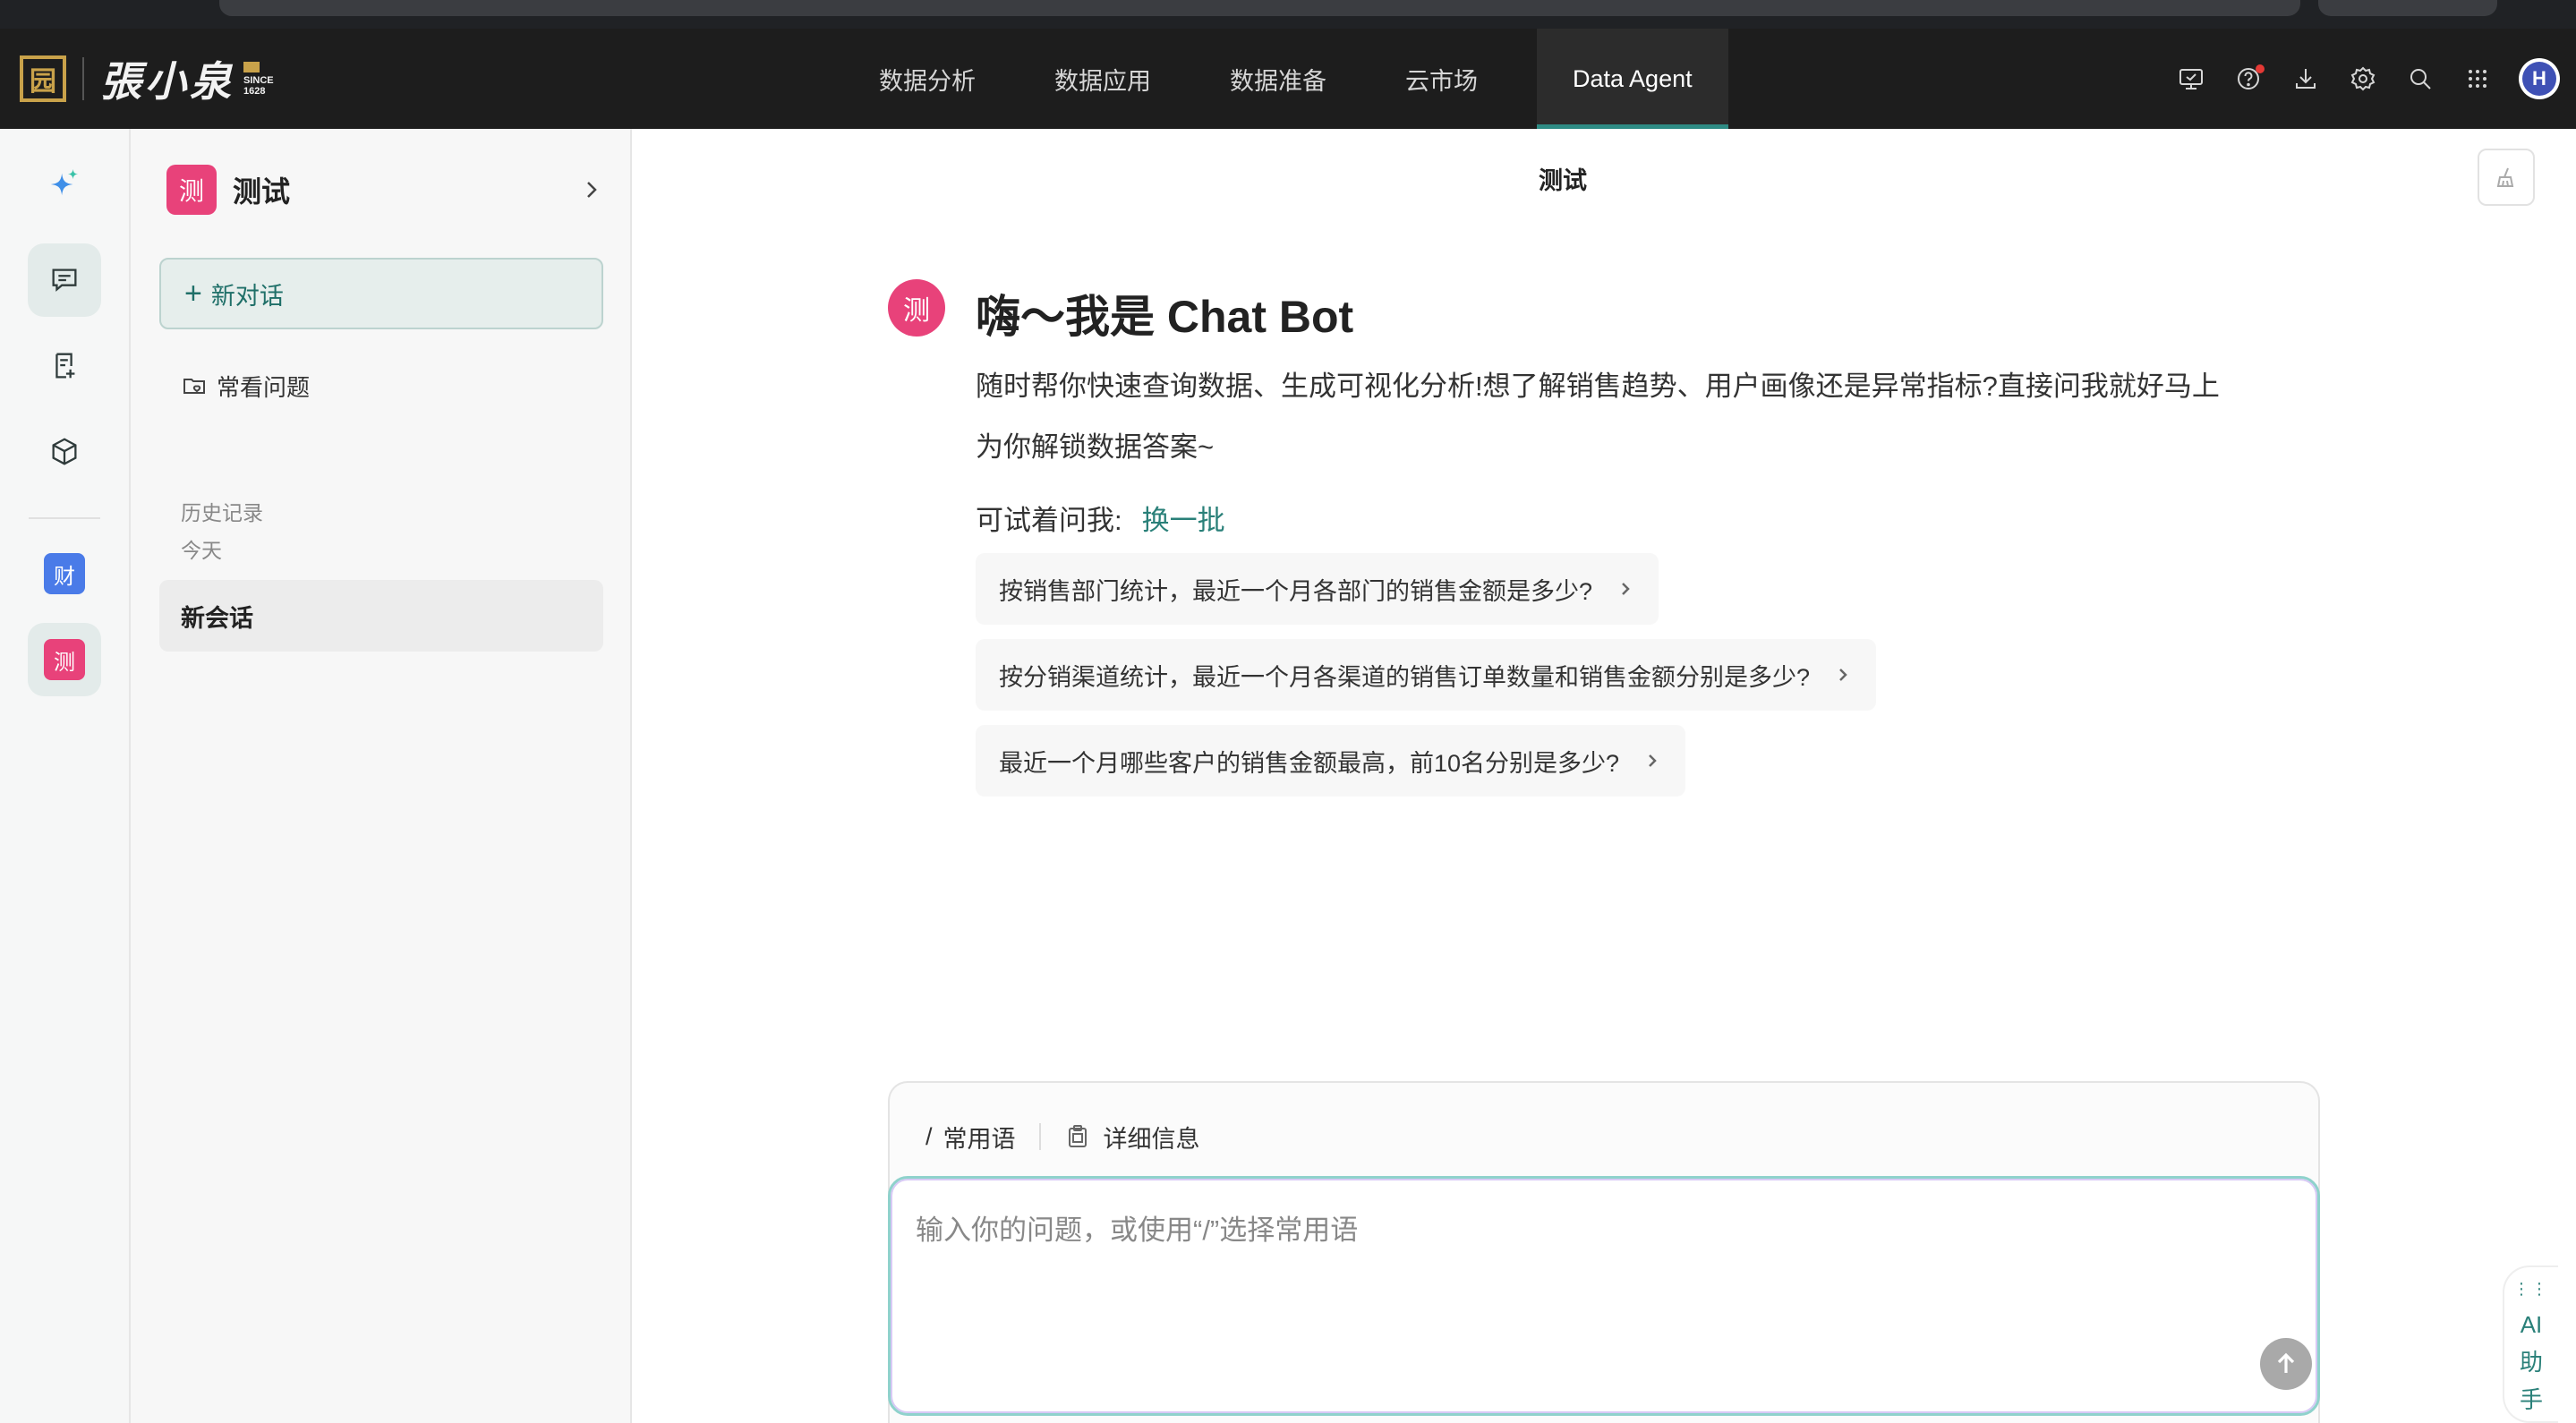 This screenshot has height=1423, width=2576. Describe the element at coordinates (2260, 68) in the screenshot. I see `notification-dot` at that location.